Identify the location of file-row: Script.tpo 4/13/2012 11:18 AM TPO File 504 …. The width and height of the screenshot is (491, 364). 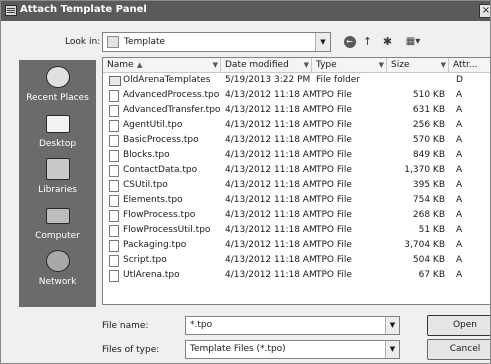
(296, 261).